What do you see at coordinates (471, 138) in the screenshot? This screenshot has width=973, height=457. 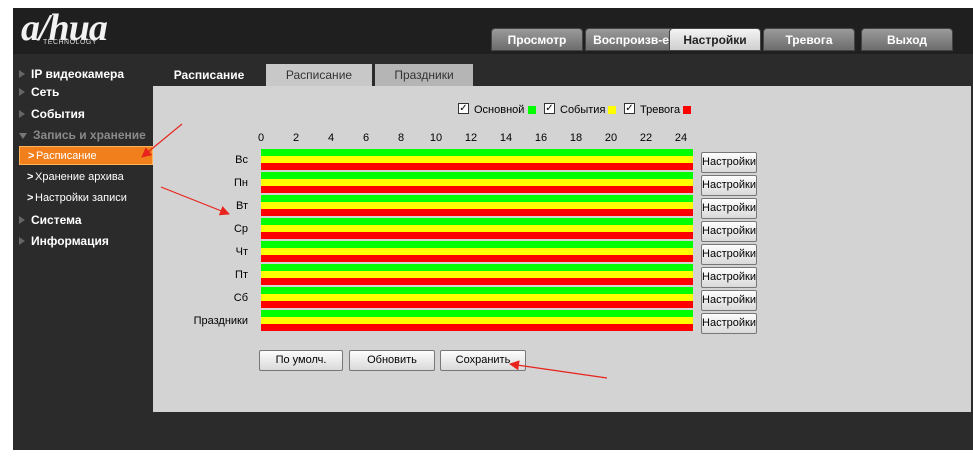 I see `hour-label: 12` at bounding box center [471, 138].